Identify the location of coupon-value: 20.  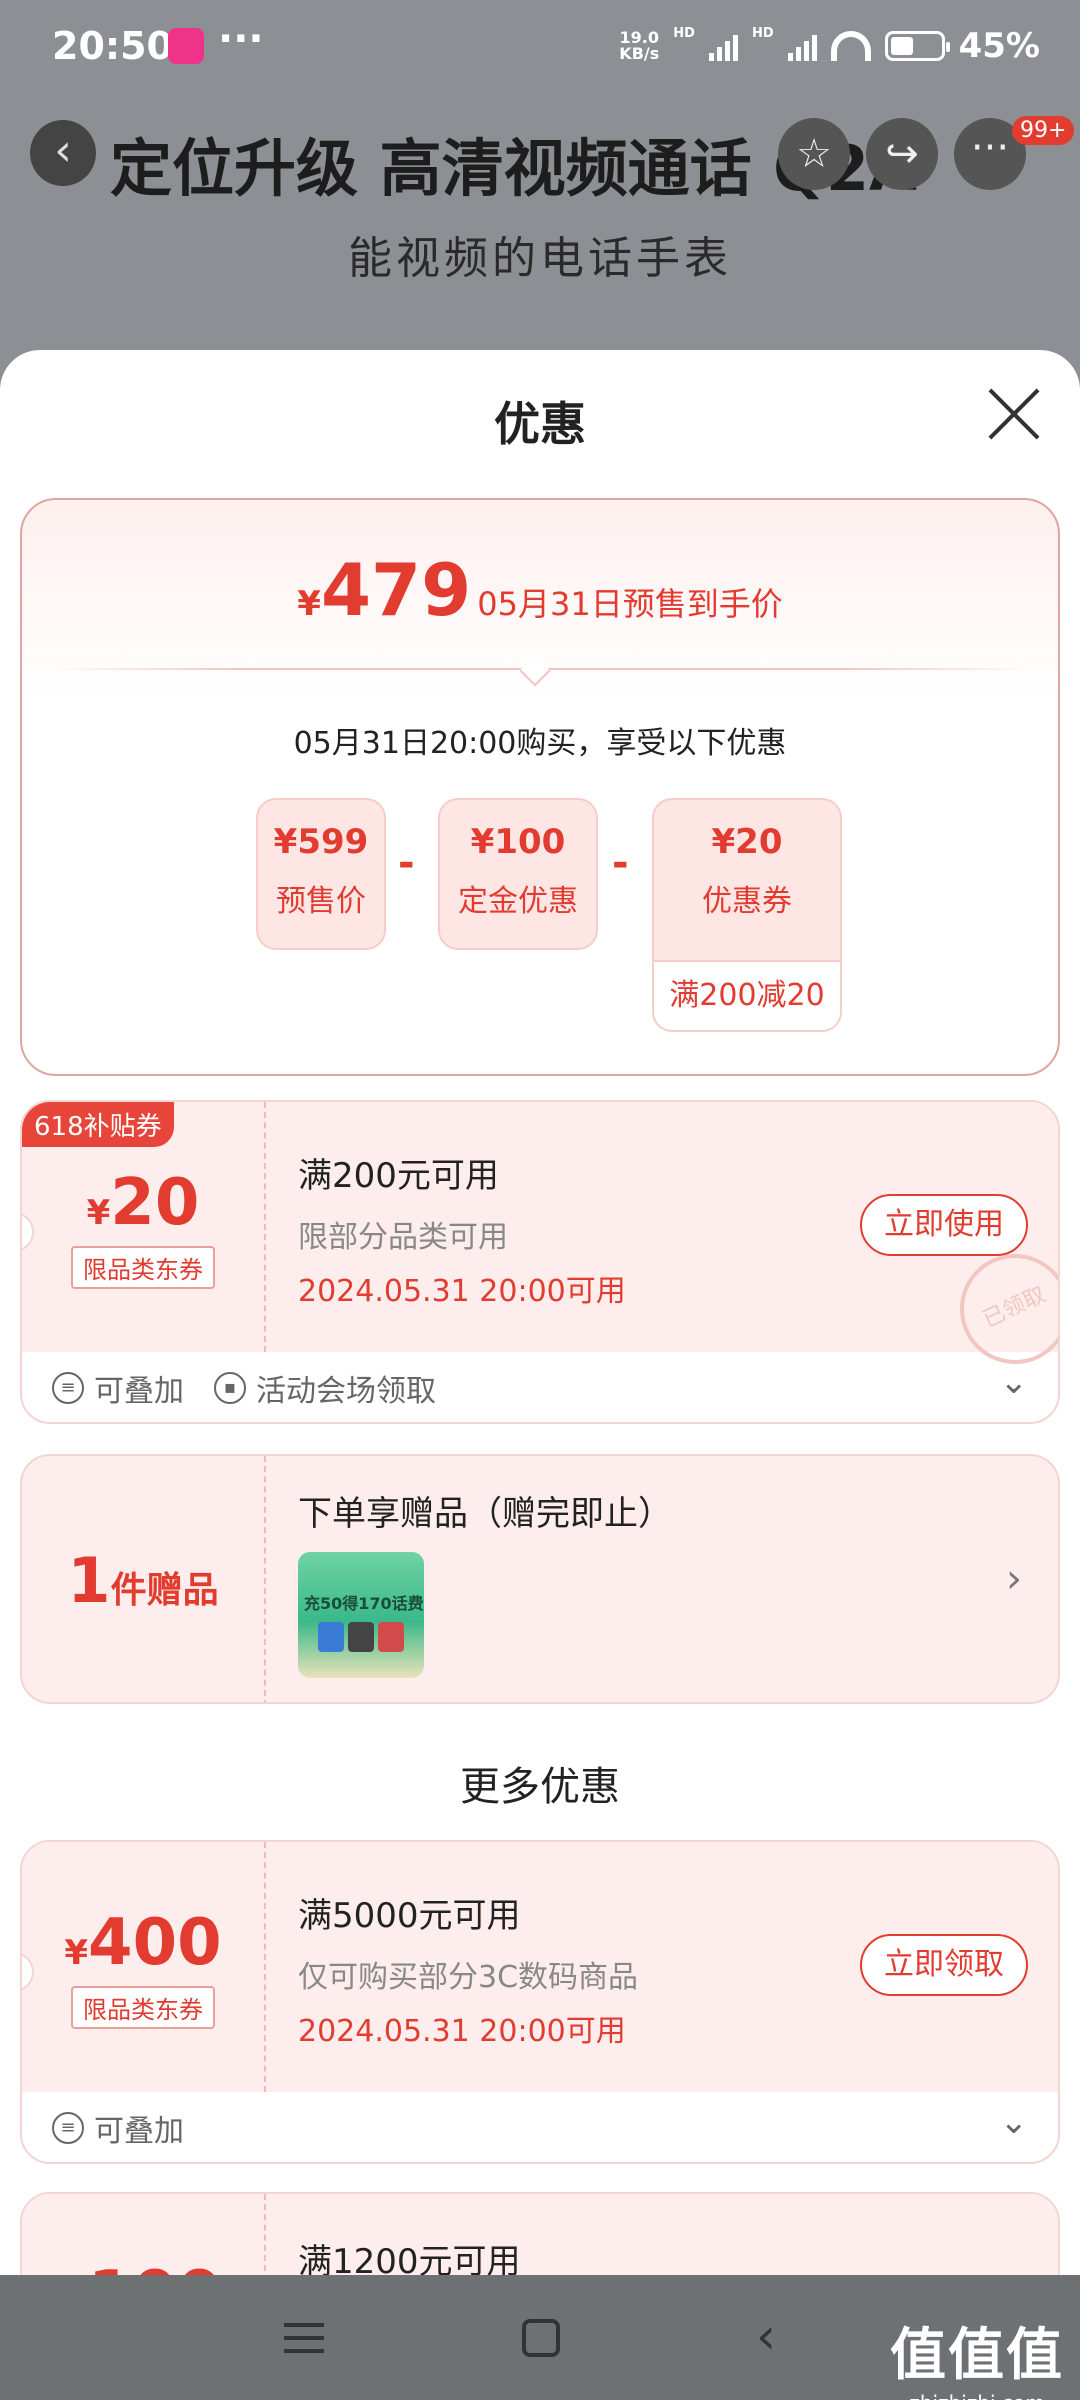
(155, 1203).